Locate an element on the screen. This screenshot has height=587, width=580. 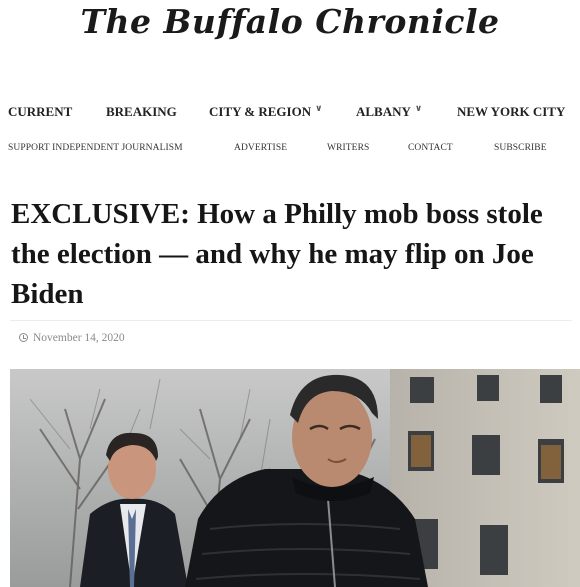
subnav-writers: WRITERS is located at coordinates (348, 148).